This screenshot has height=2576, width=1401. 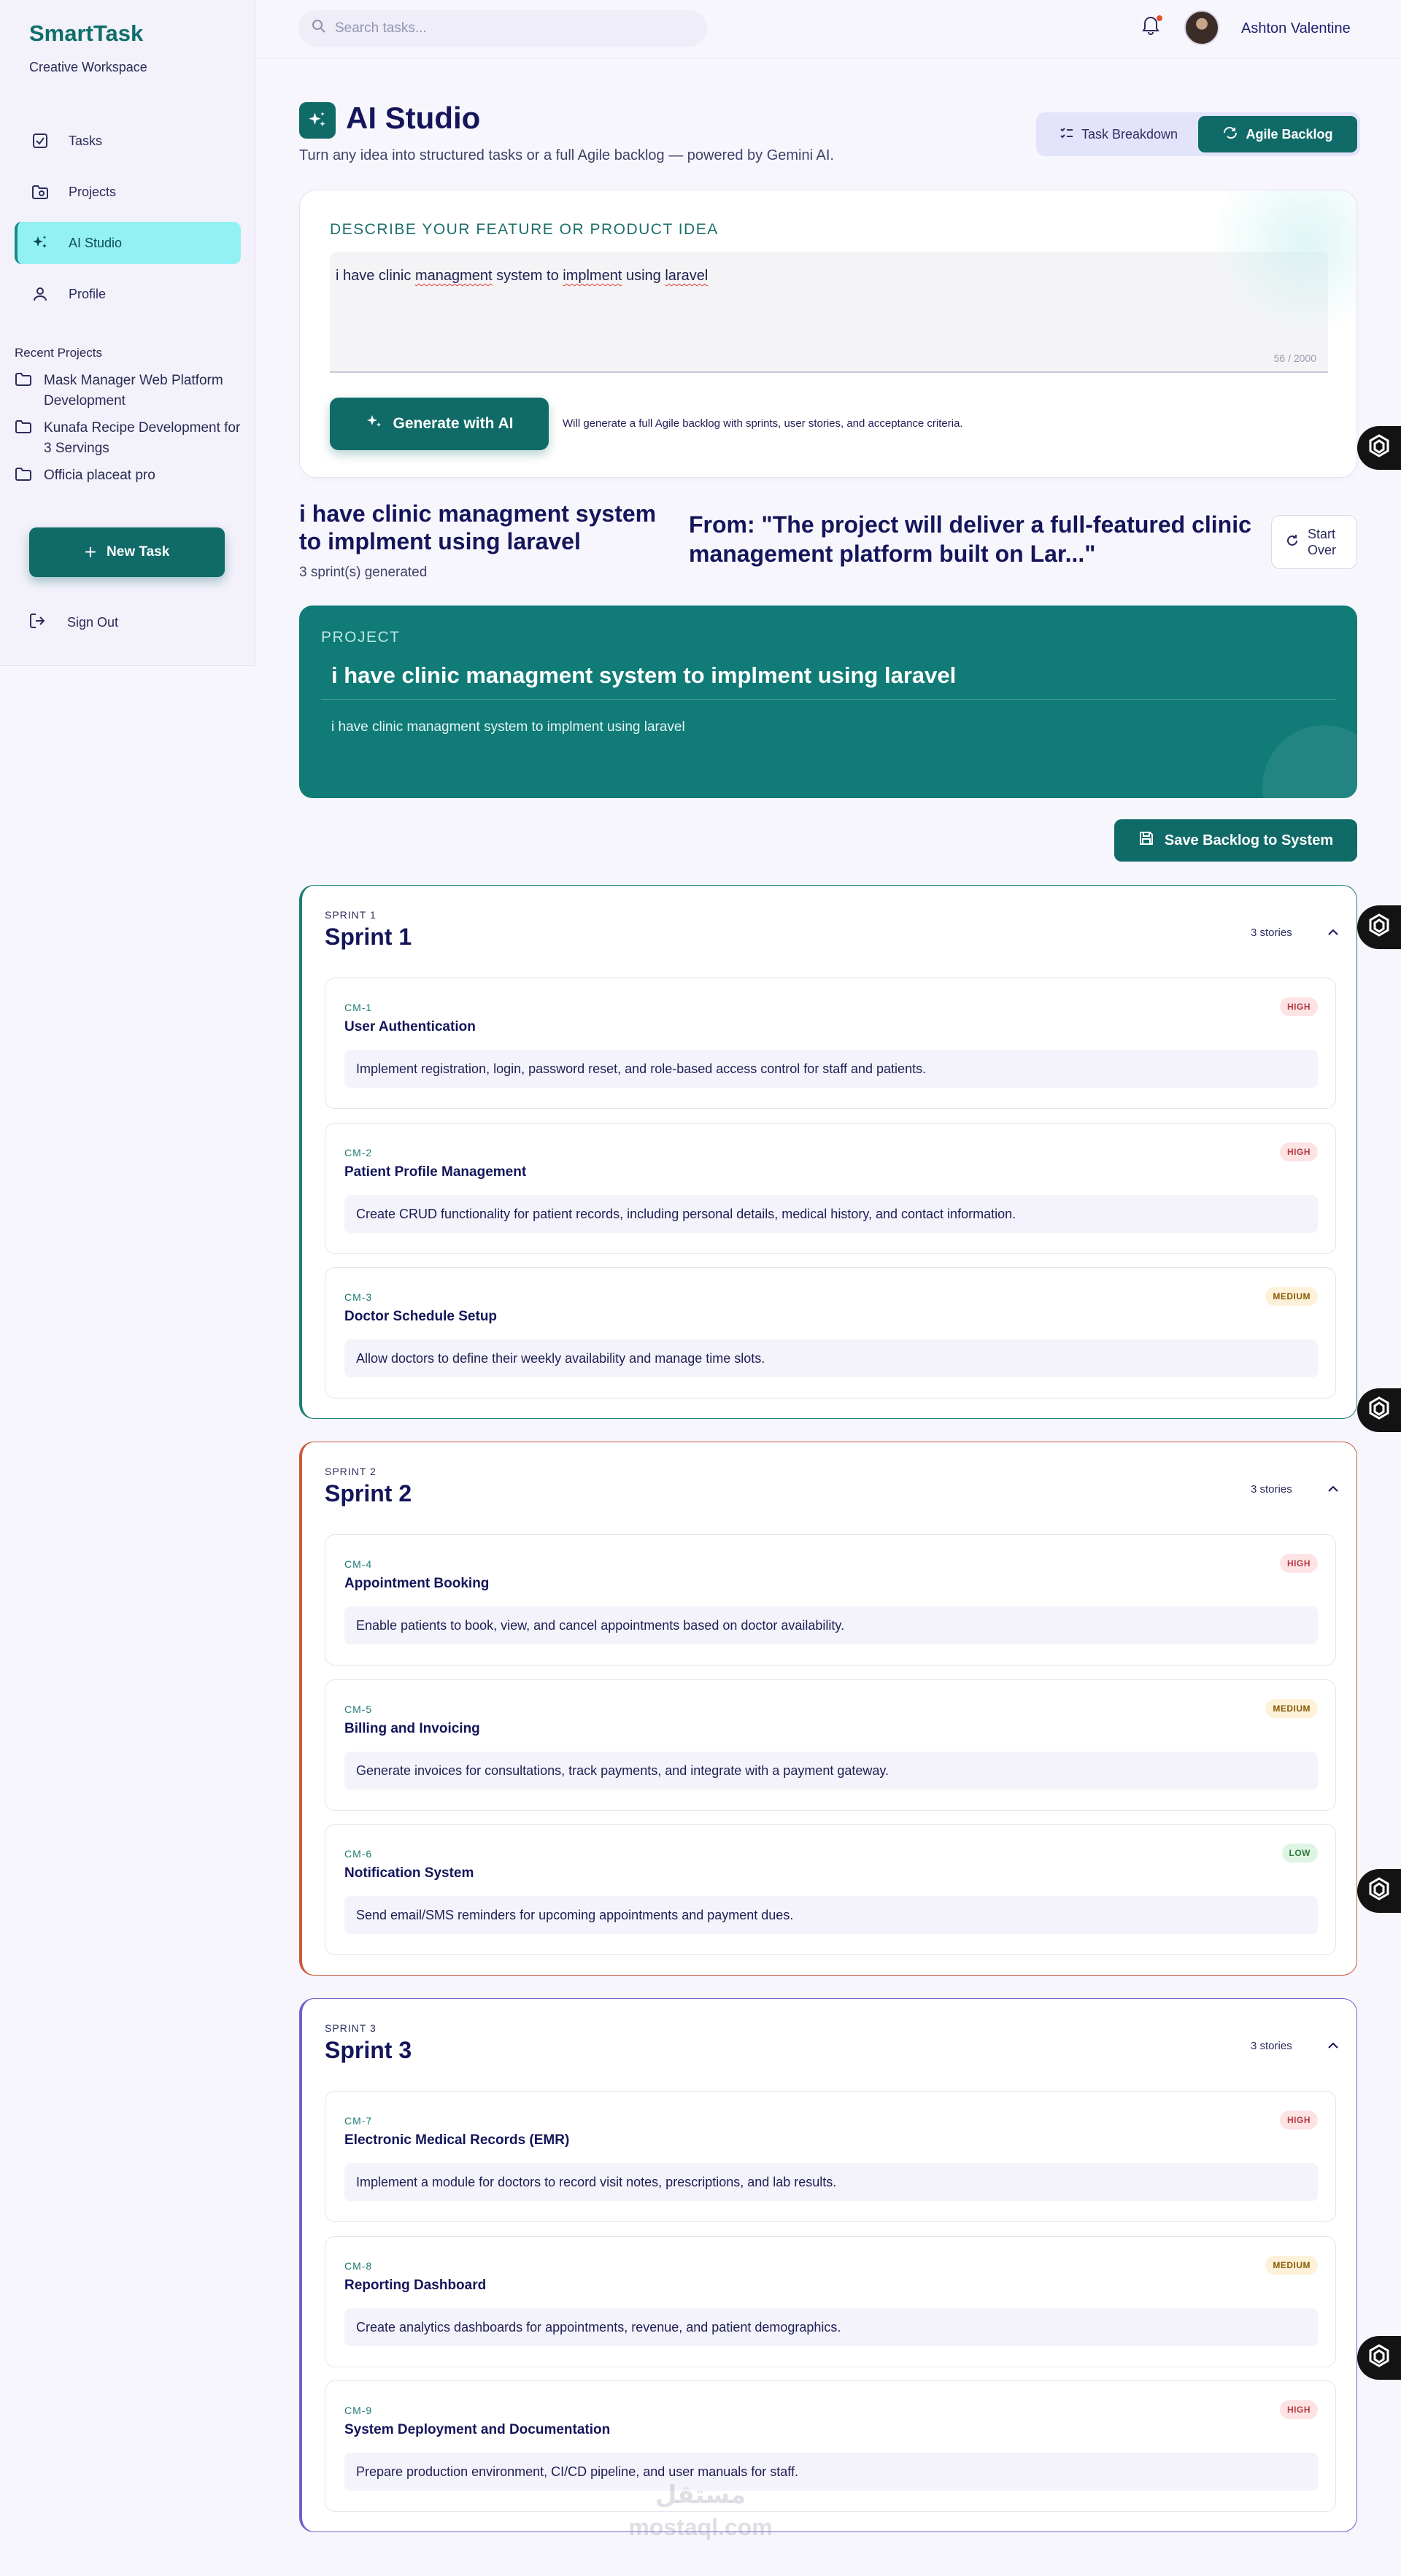 I want to click on generate-with-ai-button: Generate with AI, so click(x=439, y=424).